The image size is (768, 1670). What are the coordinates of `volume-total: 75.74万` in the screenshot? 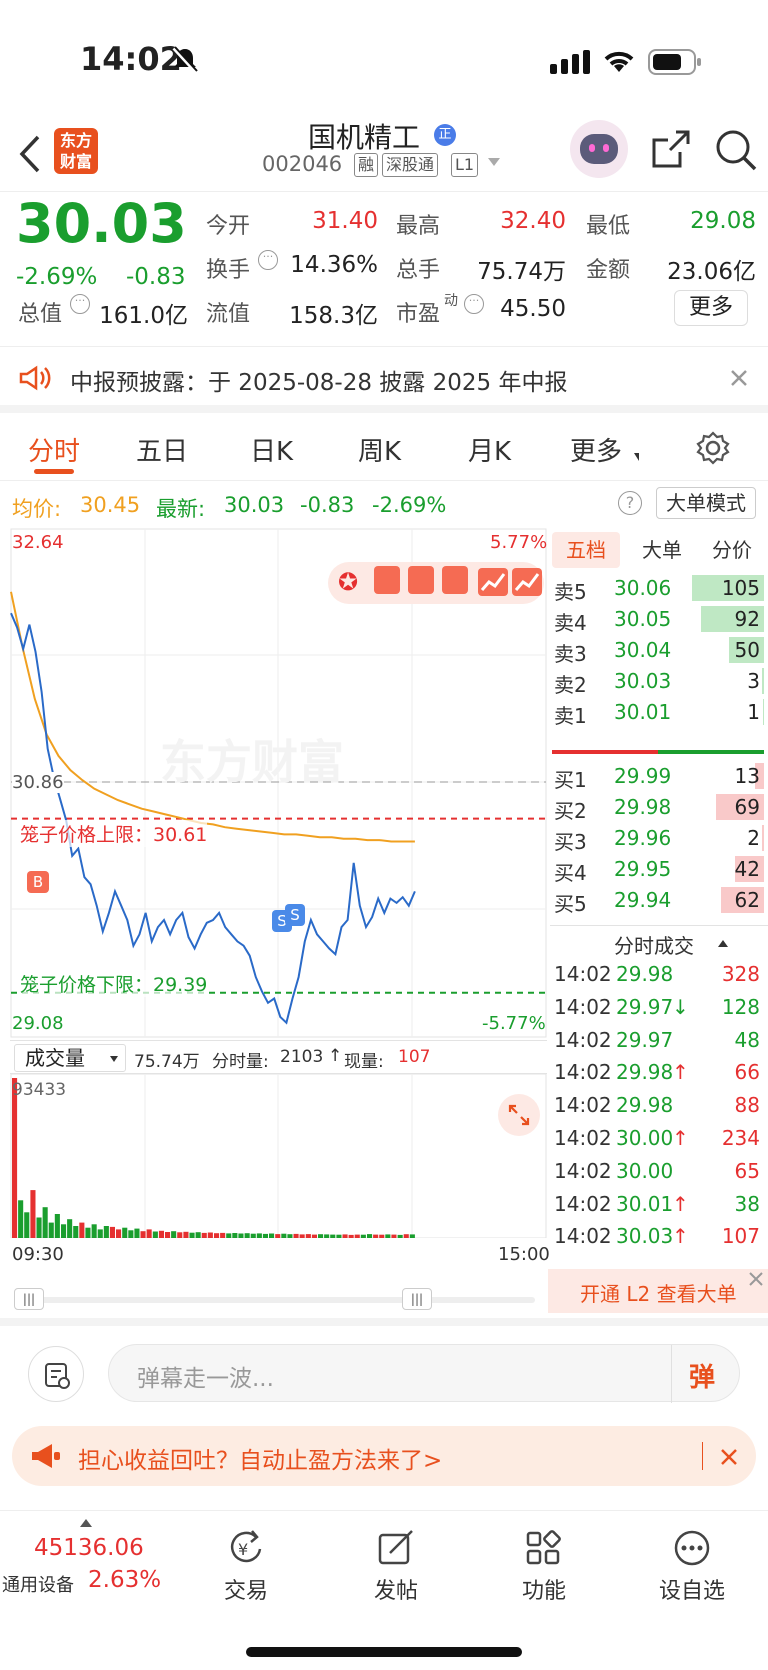 It's located at (167, 1062).